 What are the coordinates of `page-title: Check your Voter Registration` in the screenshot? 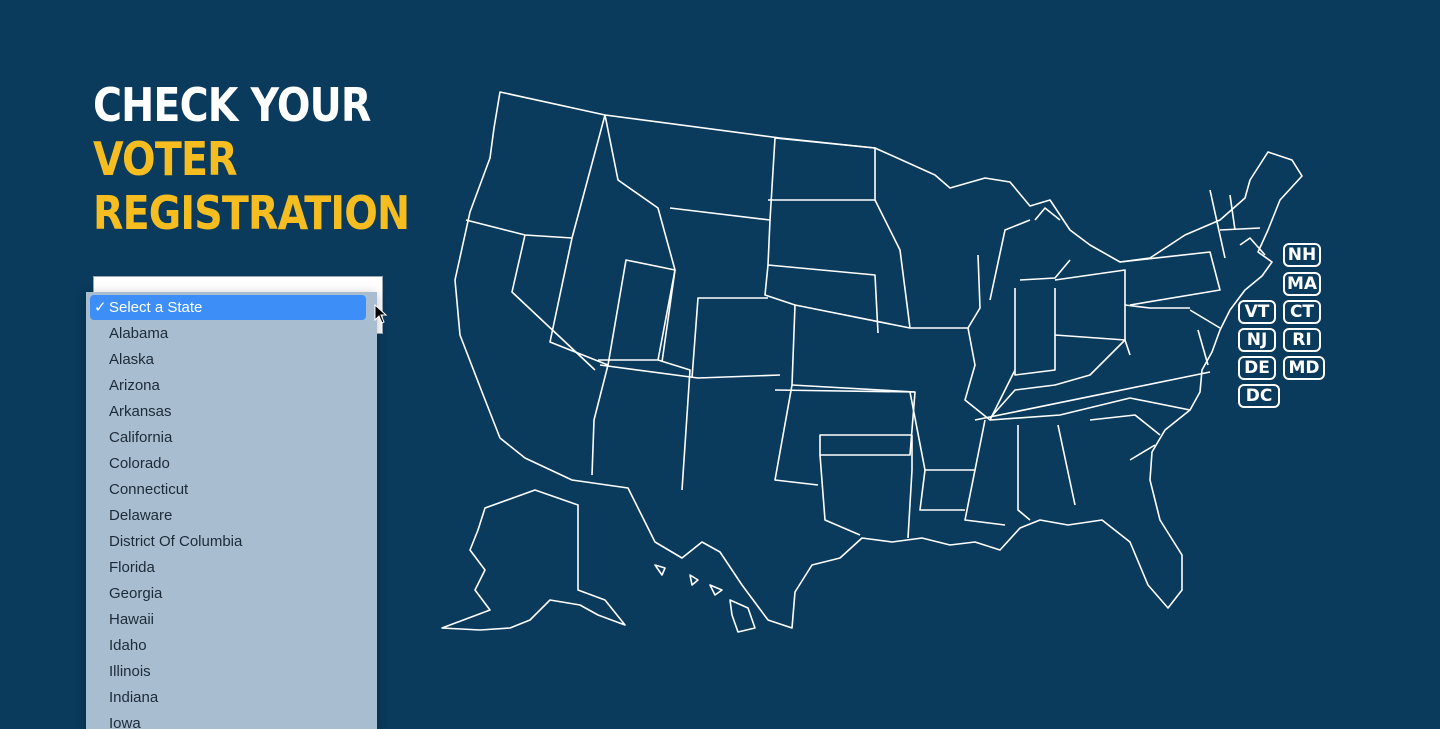 It's located at (251, 159).